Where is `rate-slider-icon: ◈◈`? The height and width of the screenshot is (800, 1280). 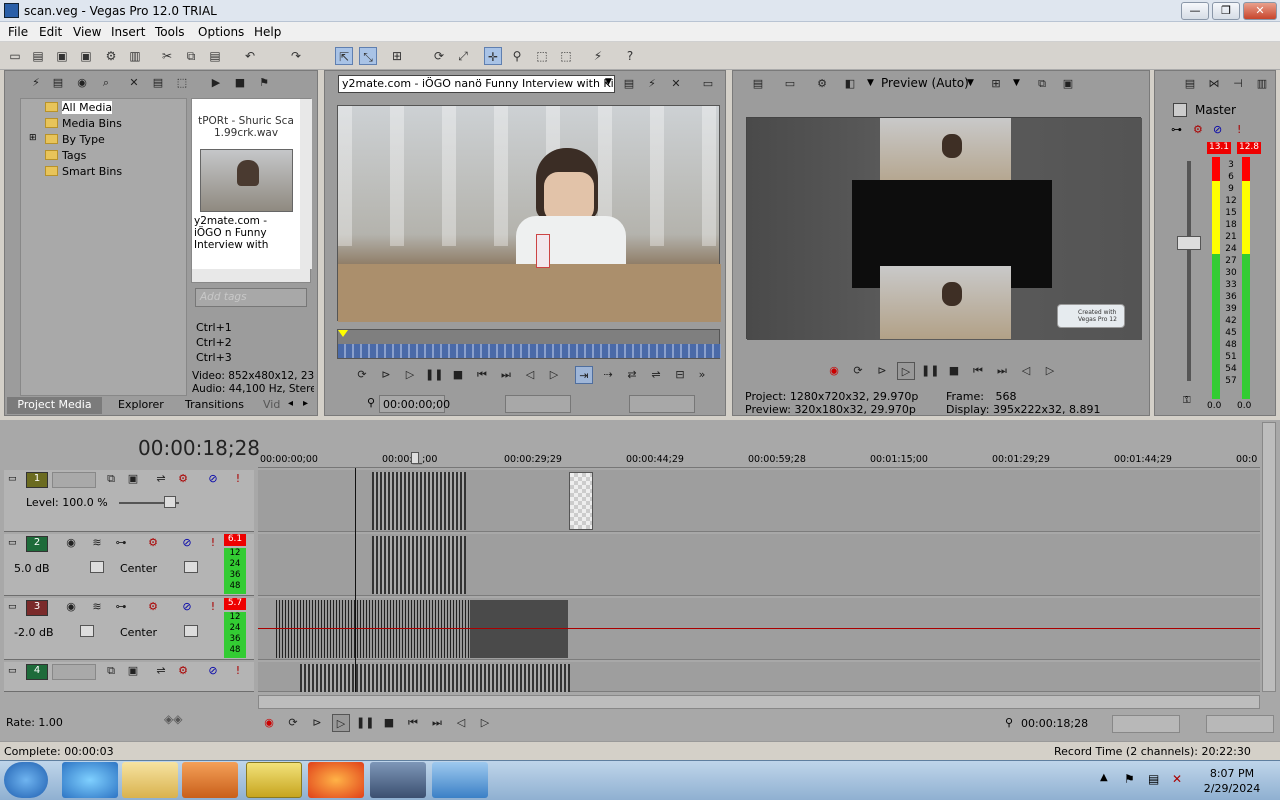 rate-slider-icon: ◈◈ is located at coordinates (176, 720).